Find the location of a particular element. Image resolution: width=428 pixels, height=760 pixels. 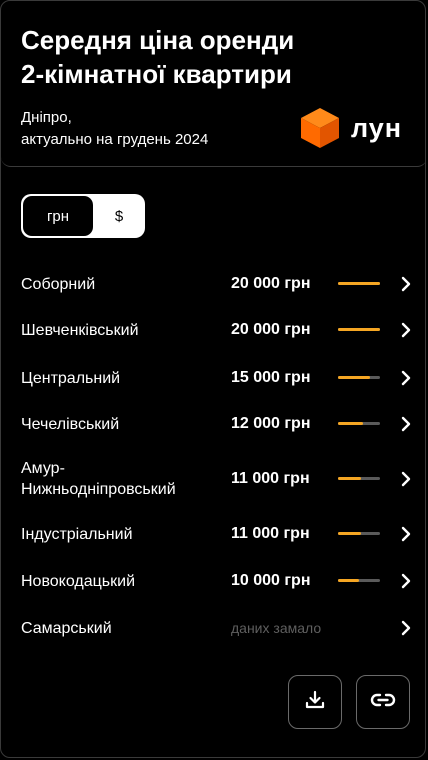

district-row: Амур- Нижньодніпровський 11 000 грн is located at coordinates (213, 479).